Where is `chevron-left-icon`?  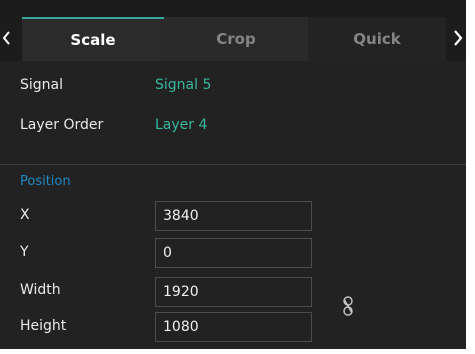 chevron-left-icon is located at coordinates (7, 38).